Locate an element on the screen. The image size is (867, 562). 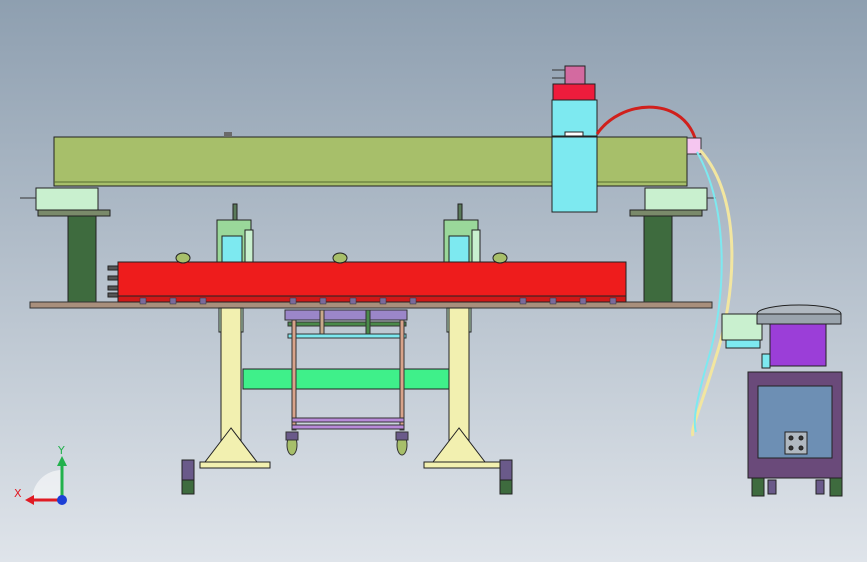
triad-y-label: Y is located at coordinates (61, 450).